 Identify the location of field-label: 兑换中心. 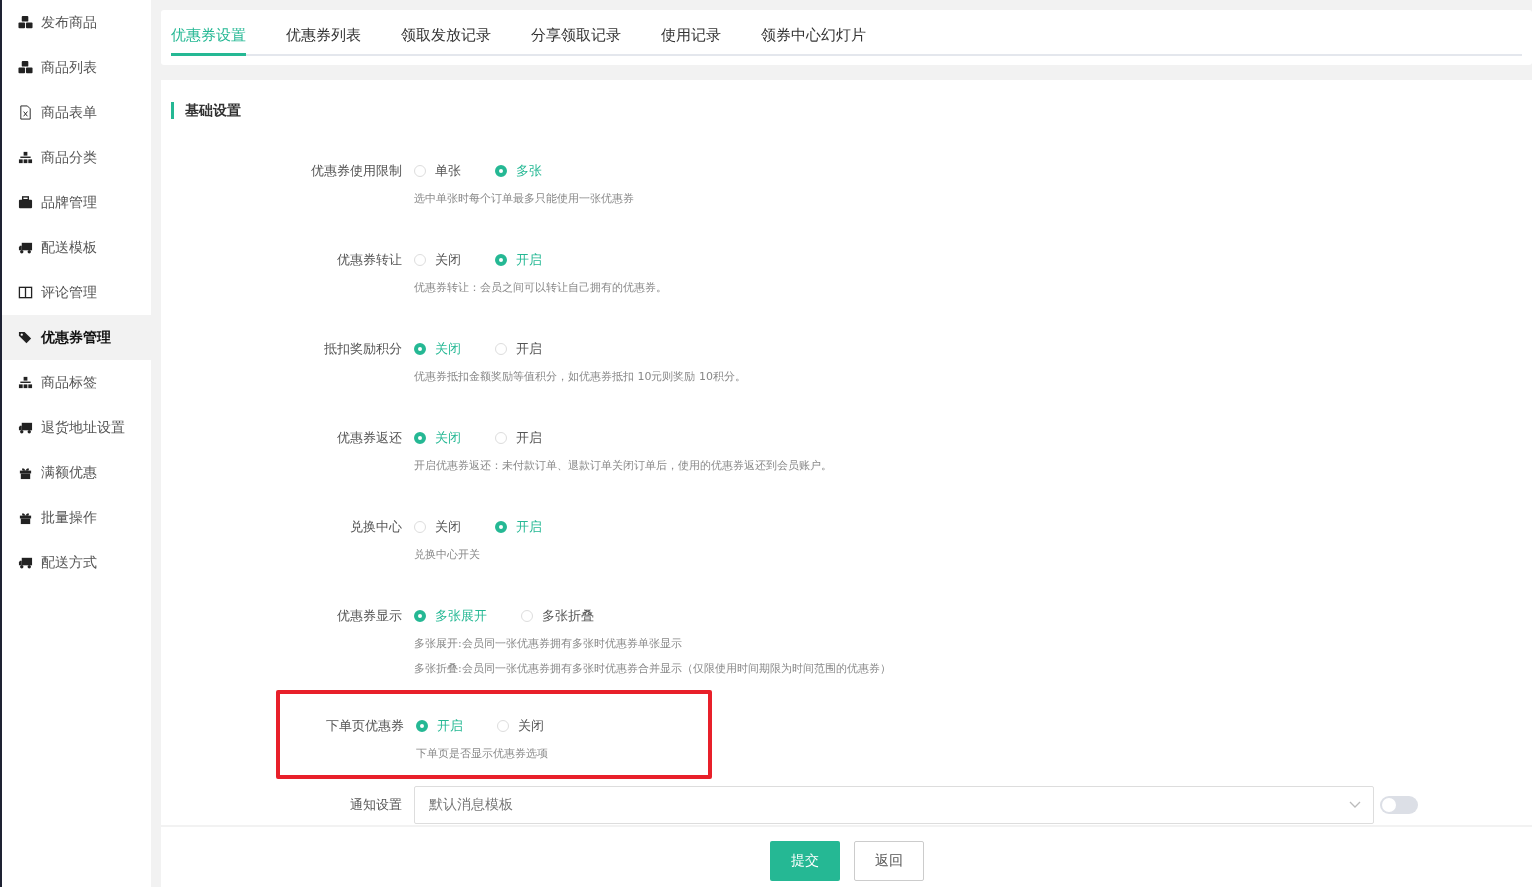
(376, 527).